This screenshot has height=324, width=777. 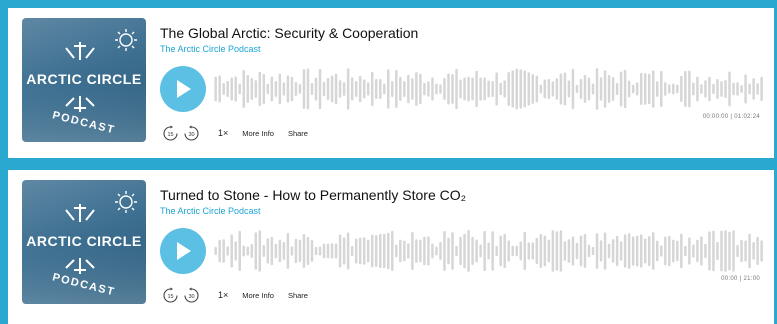 I want to click on skip-forward-30-icon: 30, so click(x=191, y=133).